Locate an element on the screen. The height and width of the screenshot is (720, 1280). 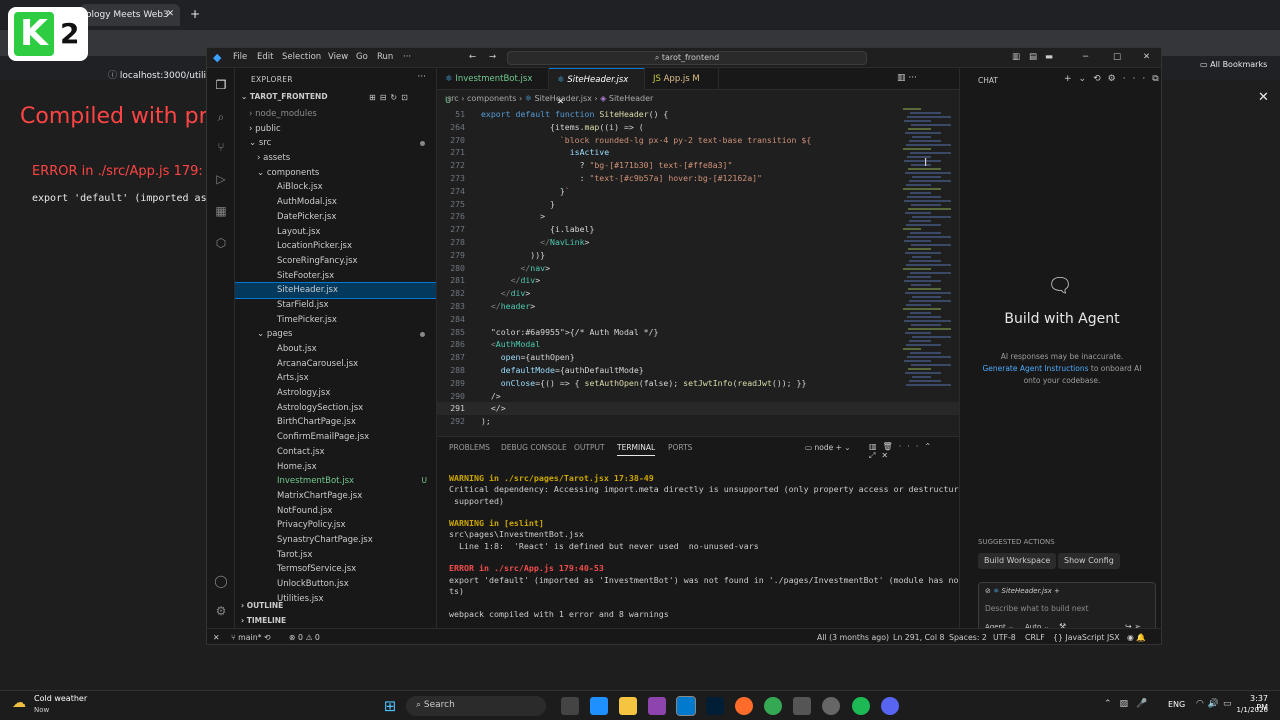
discord-icon is located at coordinates (890, 706).